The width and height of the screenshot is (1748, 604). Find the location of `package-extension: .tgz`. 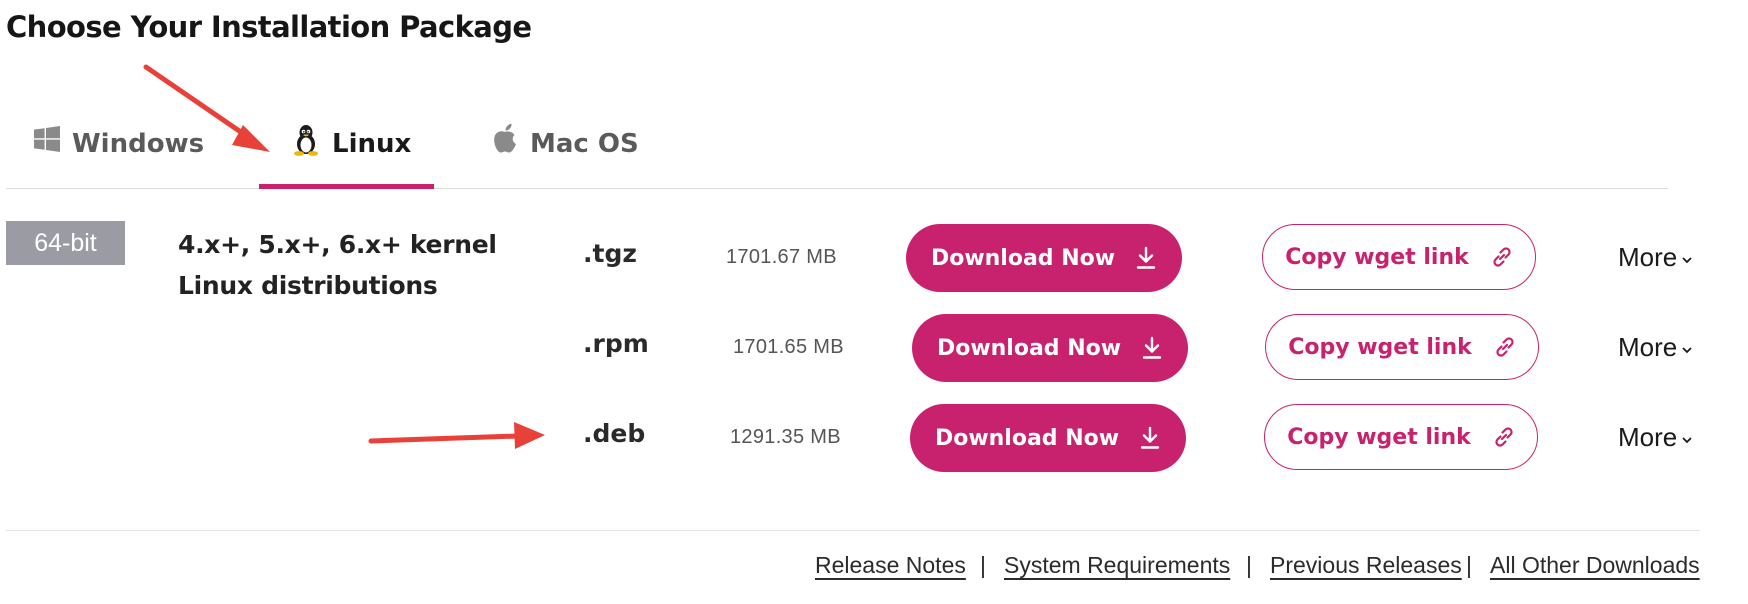

package-extension: .tgz is located at coordinates (610, 253).